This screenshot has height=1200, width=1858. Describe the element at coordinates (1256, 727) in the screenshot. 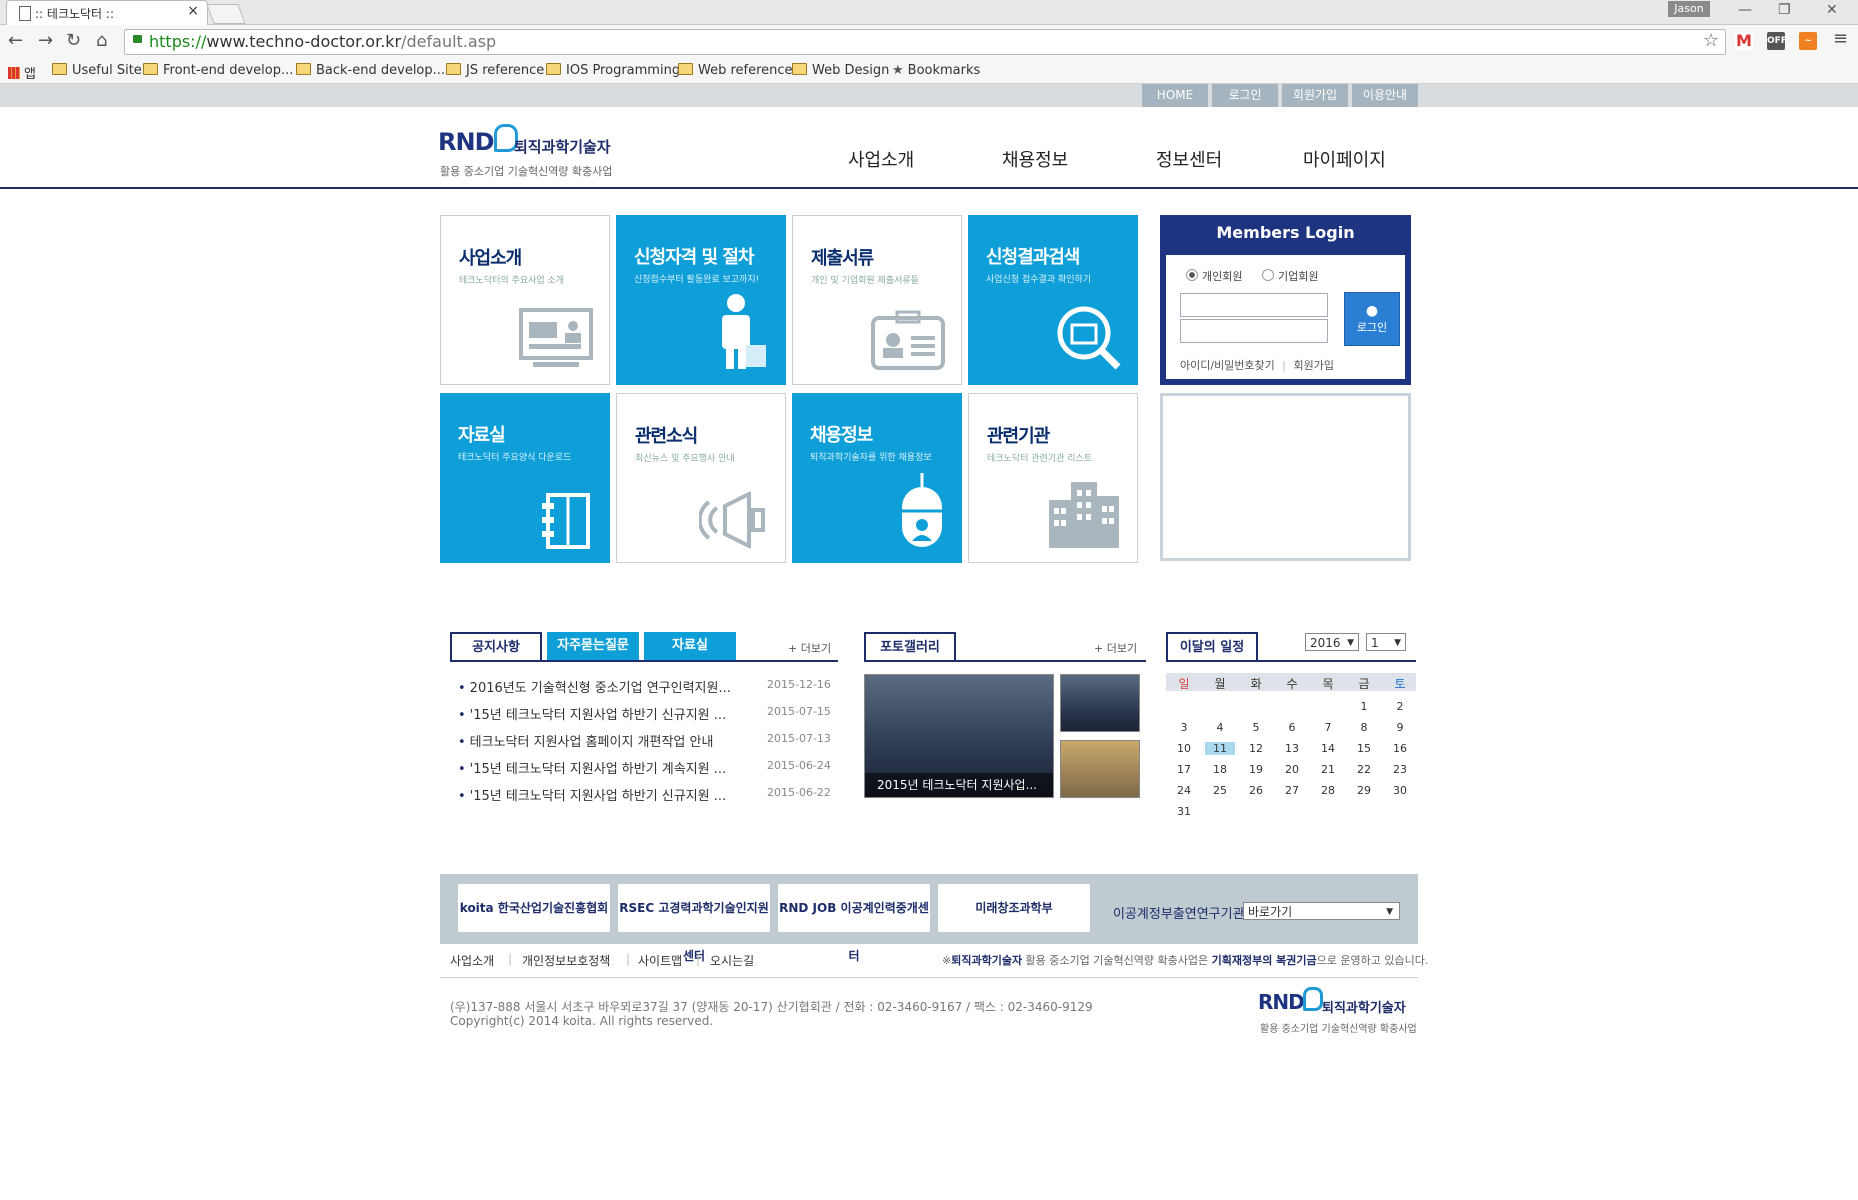

I see `calendar-day: 5` at that location.